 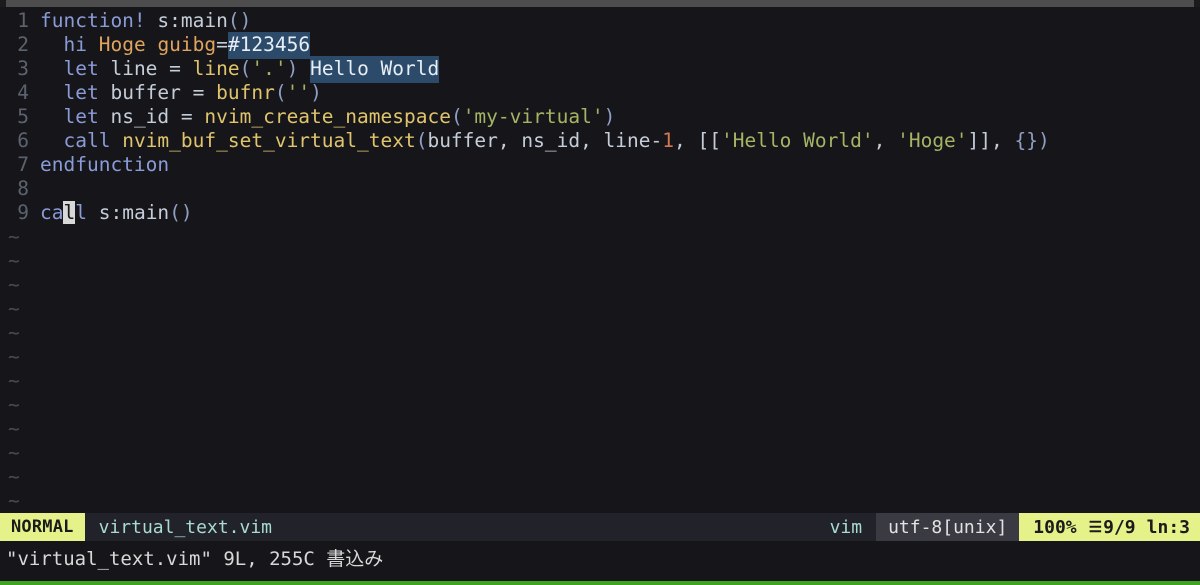 What do you see at coordinates (948, 527) in the screenshot?
I see `statusline-encoding: utf-8[unix]` at bounding box center [948, 527].